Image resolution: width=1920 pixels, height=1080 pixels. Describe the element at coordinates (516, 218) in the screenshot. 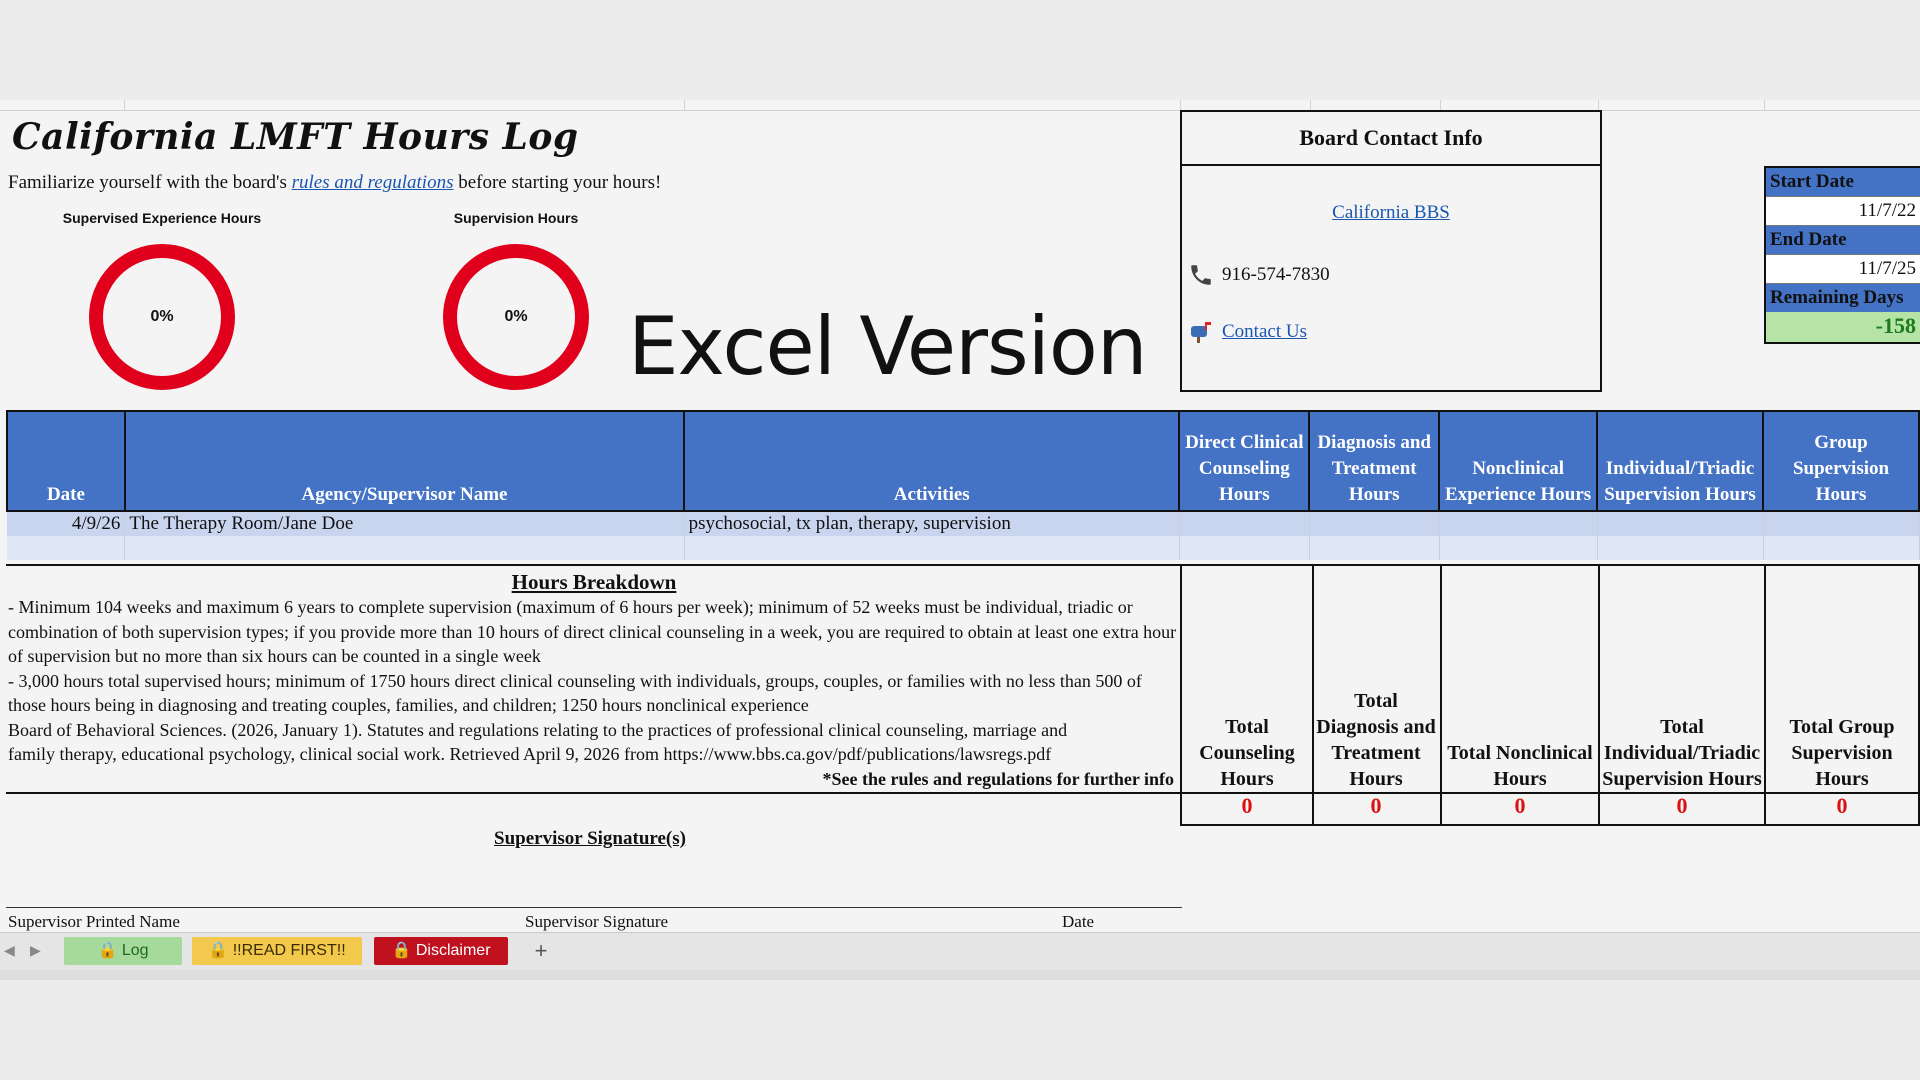

I see `gauge-label-supervision: Supervision Hours` at that location.